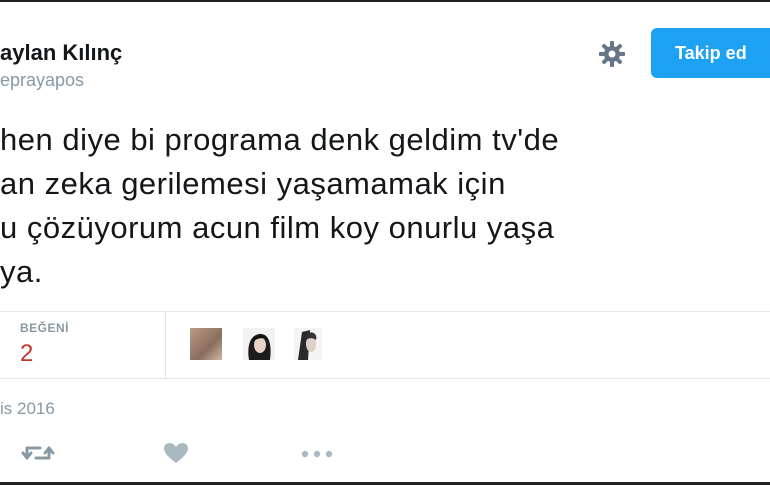  Describe the element at coordinates (21, 271) in the screenshot. I see `tweet-line: ya.` at that location.